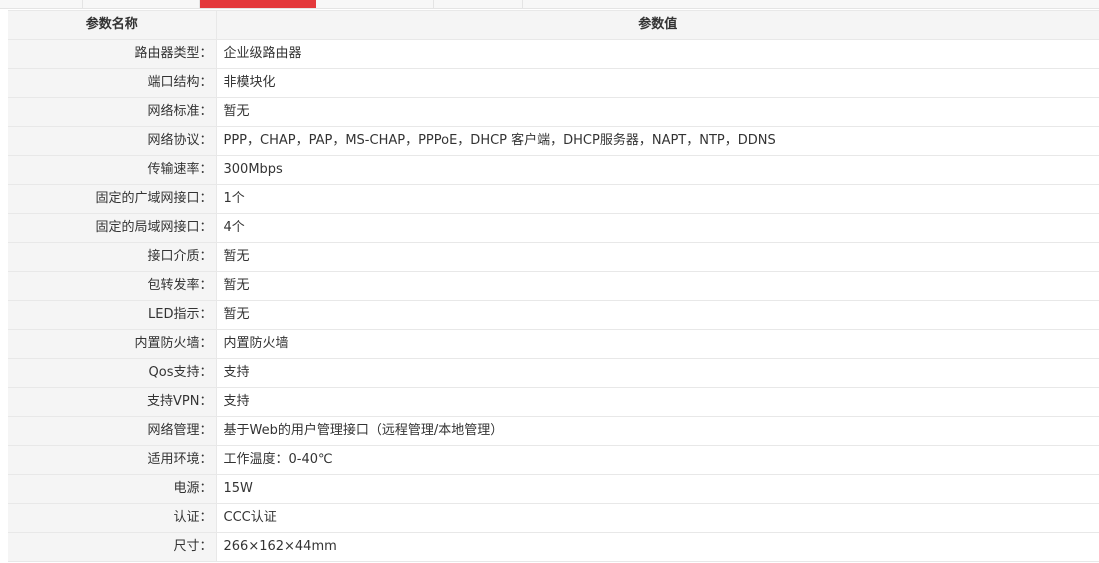 The height and width of the screenshot is (563, 1099). Describe the element at coordinates (112, 286) in the screenshot. I see `param-name: 包转发率：` at that location.